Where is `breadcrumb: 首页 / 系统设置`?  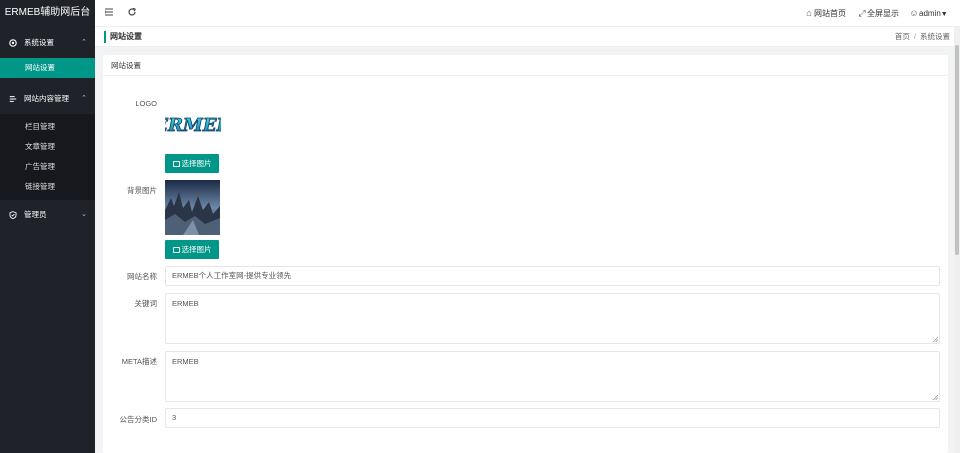 breadcrumb: 首页 / 系统设置 is located at coordinates (922, 37).